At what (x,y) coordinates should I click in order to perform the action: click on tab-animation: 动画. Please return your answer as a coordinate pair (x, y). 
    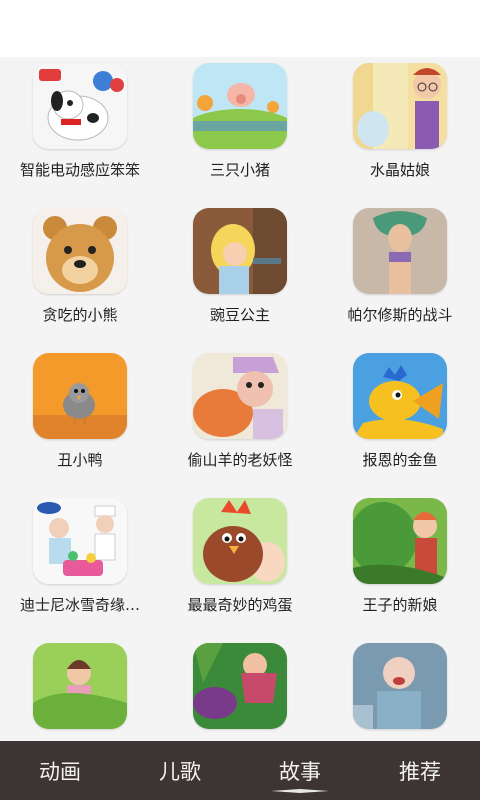
    Looking at the image, I should click on (60, 770).